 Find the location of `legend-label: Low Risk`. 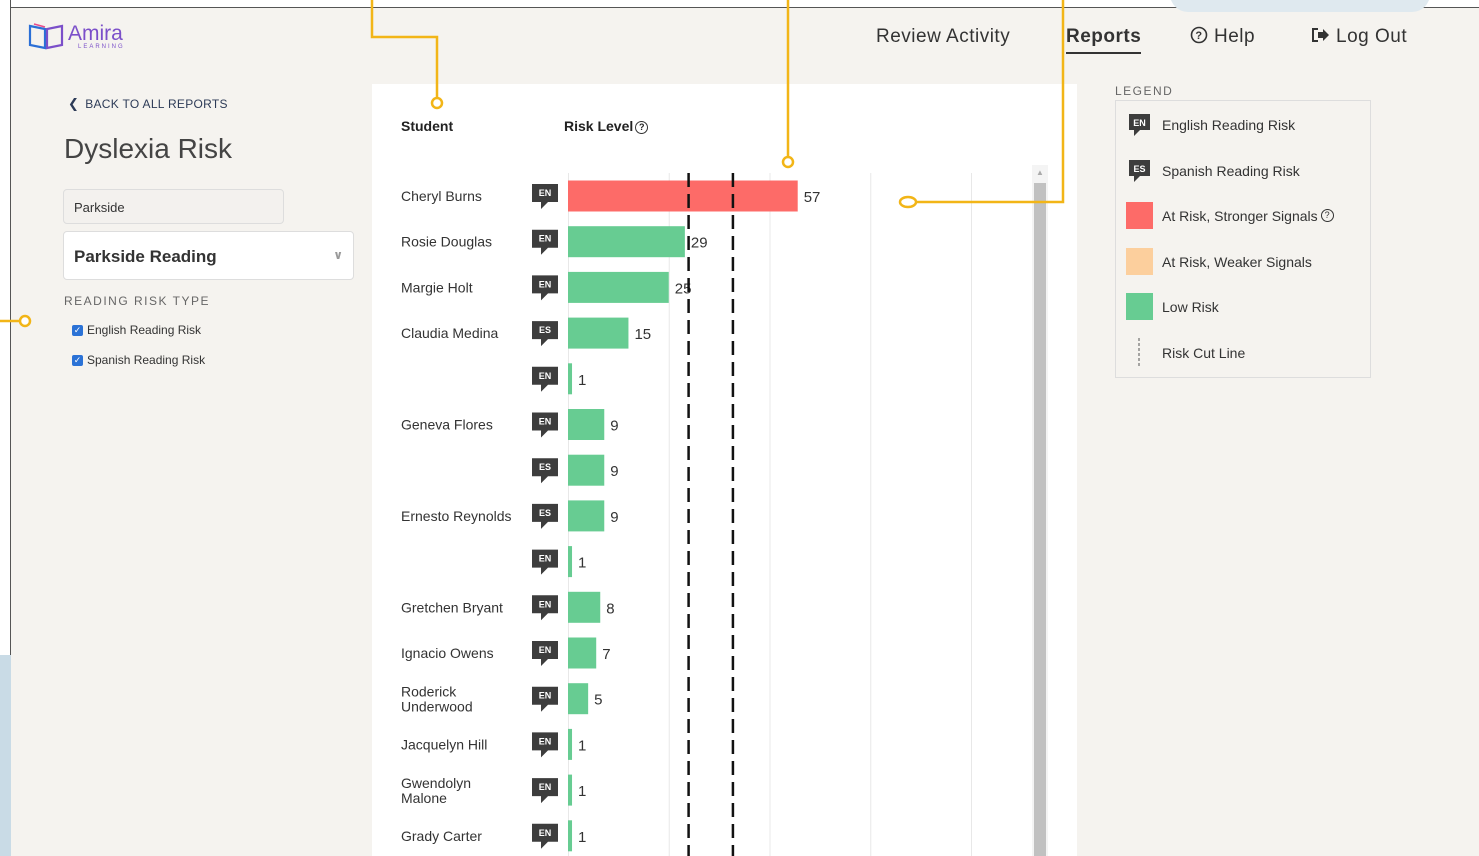

legend-label: Low Risk is located at coordinates (1190, 306).